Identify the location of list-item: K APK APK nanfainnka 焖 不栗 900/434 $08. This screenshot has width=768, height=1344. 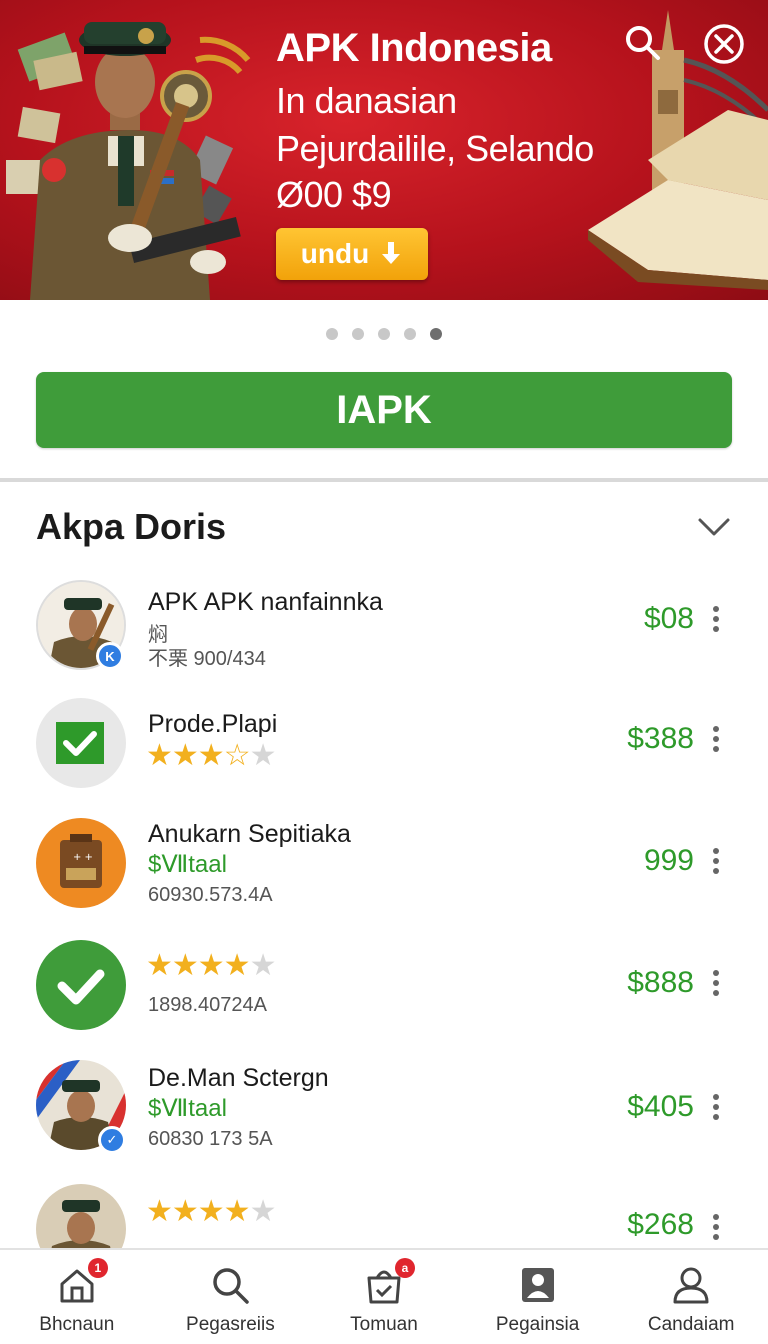
(384, 629).